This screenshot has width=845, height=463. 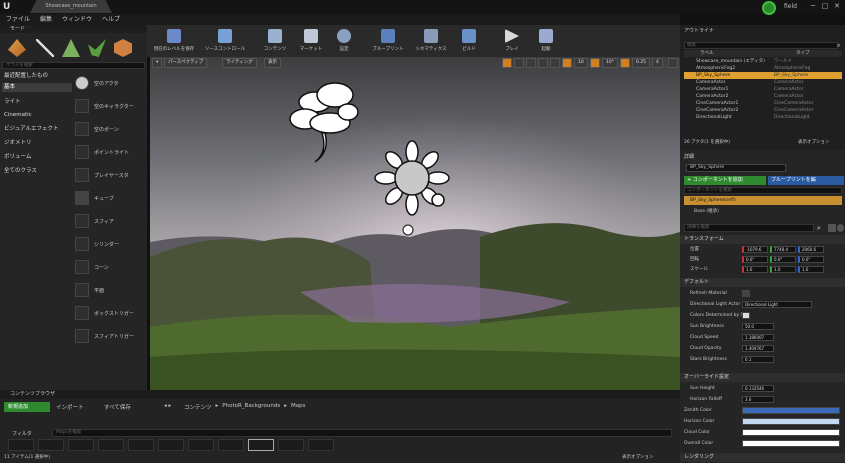 What do you see at coordinates (657, 63) in the screenshot?
I see `camera-speed-button: 4` at bounding box center [657, 63].